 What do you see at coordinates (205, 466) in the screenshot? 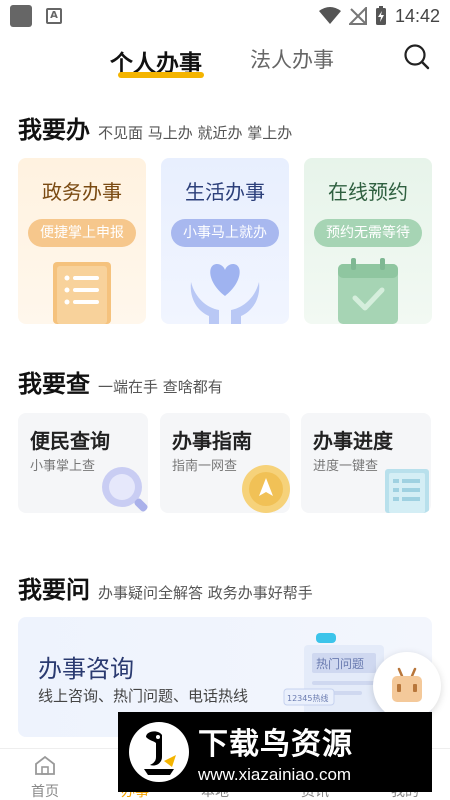
I see `card-desc: 指南一网查` at bounding box center [205, 466].